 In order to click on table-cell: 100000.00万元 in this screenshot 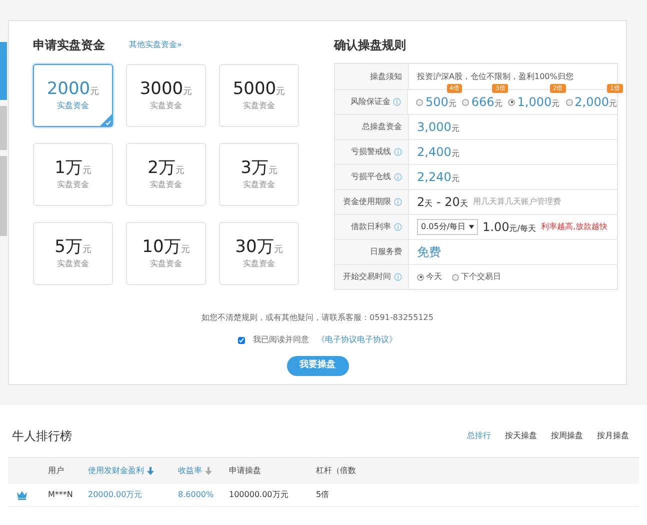, I will do `click(258, 495)`.